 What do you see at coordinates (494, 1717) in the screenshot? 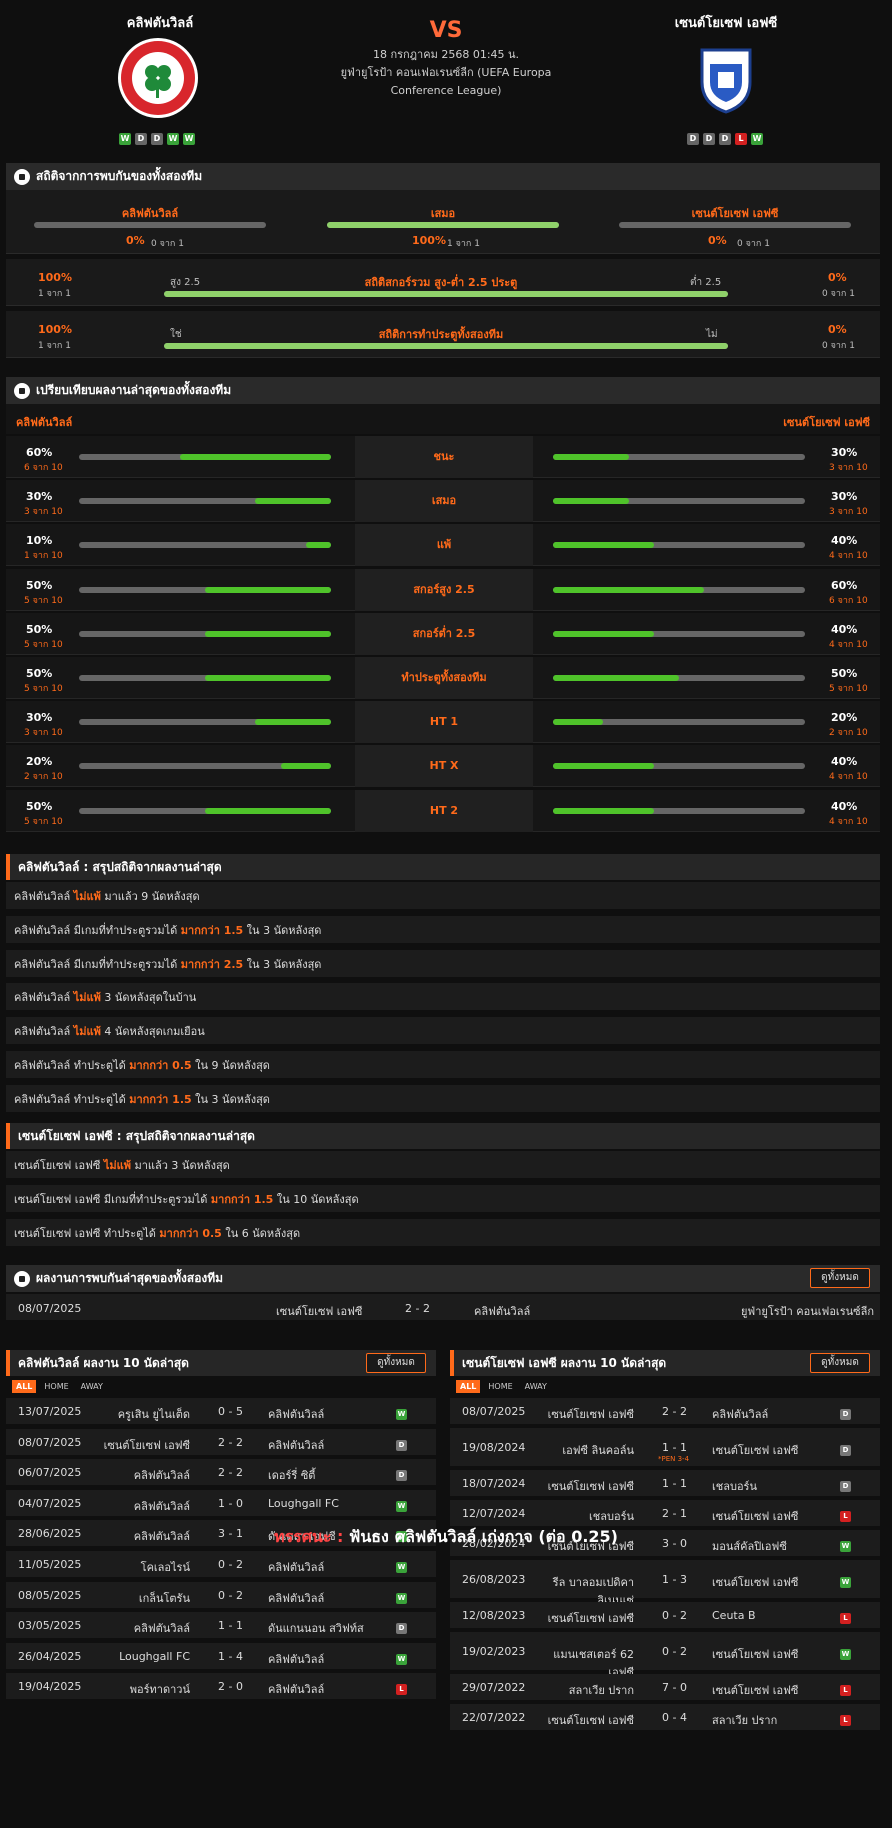
I see `match-date: 22/07/2022` at bounding box center [494, 1717].